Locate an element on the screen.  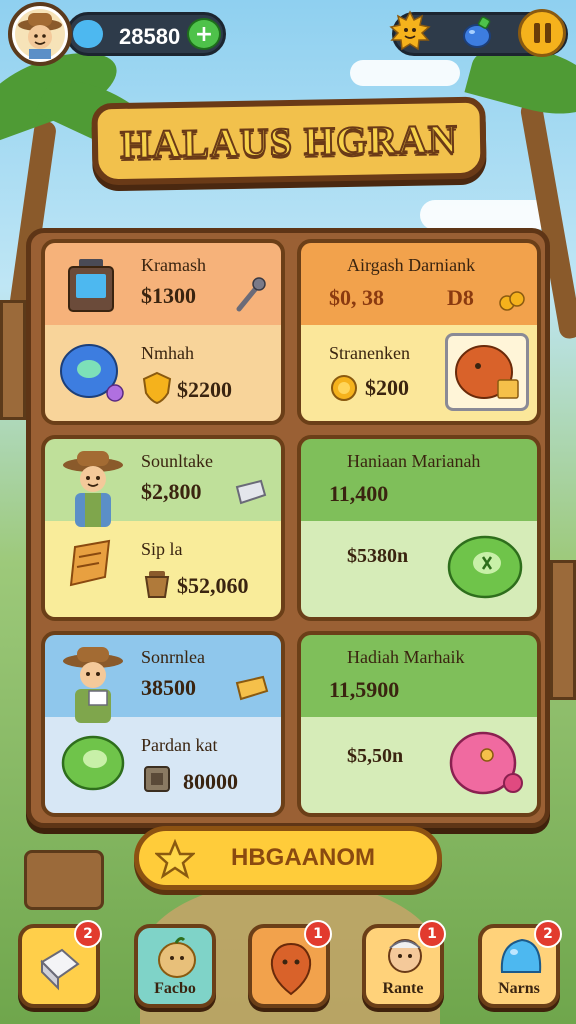
nav-button-pets: 1 is located at coordinates (290, 964).